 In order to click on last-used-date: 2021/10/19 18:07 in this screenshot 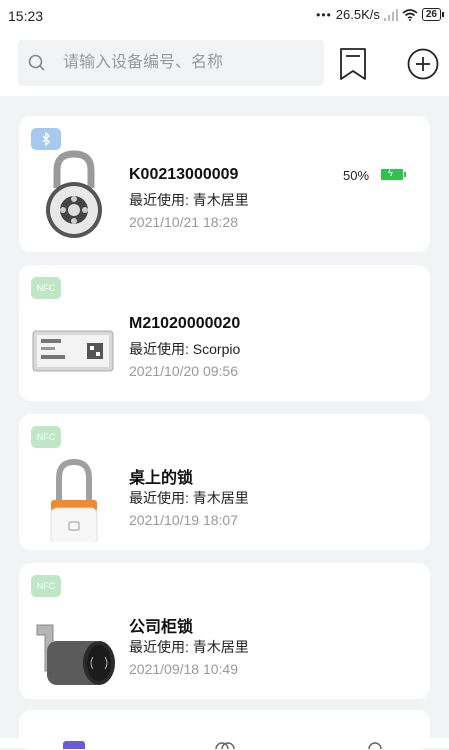, I will do `click(183, 520)`.